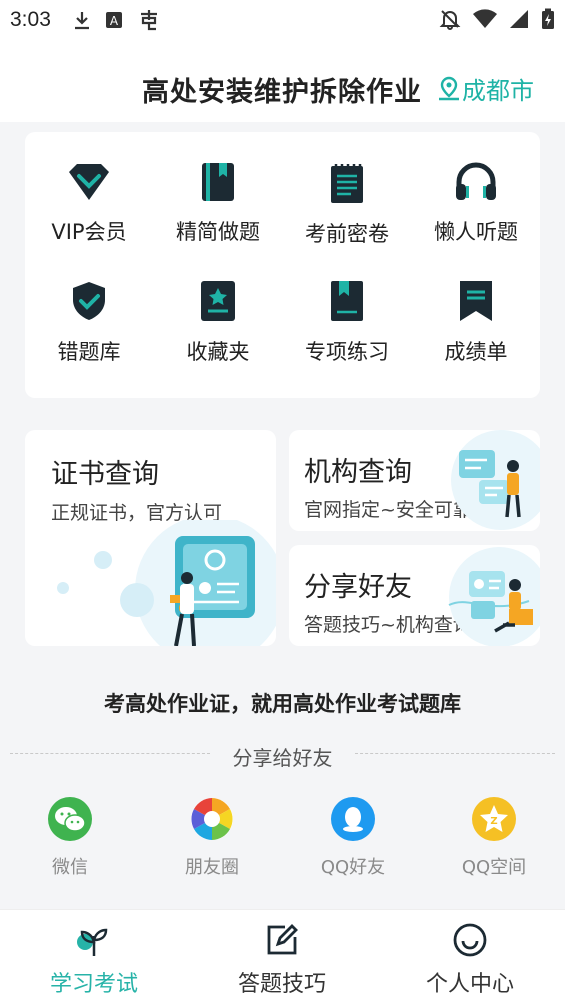 The height and width of the screenshot is (1005, 565). Describe the element at coordinates (494, 867) in the screenshot. I see `share-label: QQ空间` at that location.